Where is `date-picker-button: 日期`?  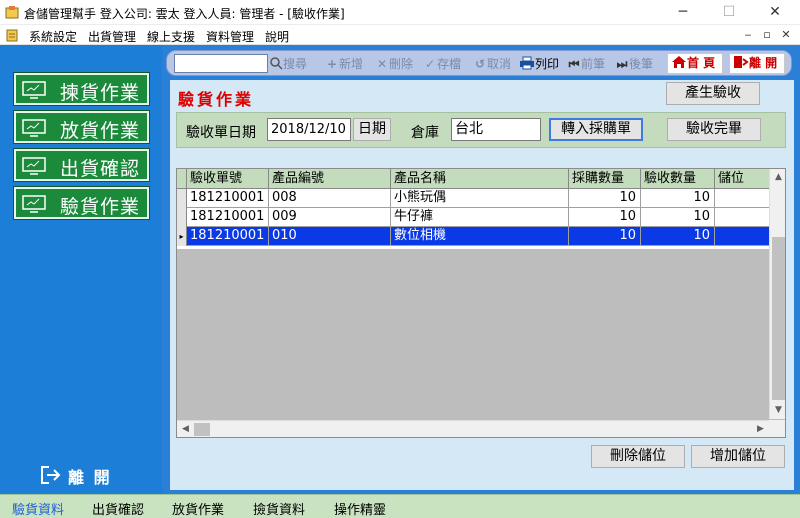
date-picker-button: 日期 is located at coordinates (372, 129).